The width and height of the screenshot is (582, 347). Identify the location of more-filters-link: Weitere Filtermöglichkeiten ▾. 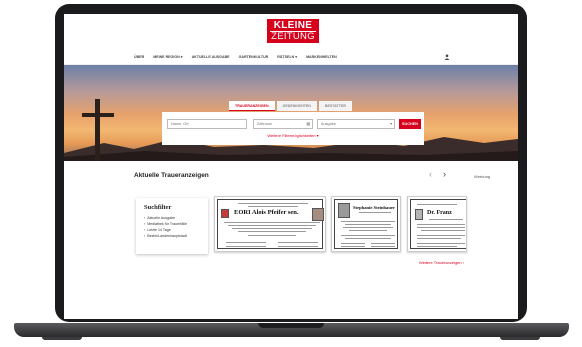
(293, 135).